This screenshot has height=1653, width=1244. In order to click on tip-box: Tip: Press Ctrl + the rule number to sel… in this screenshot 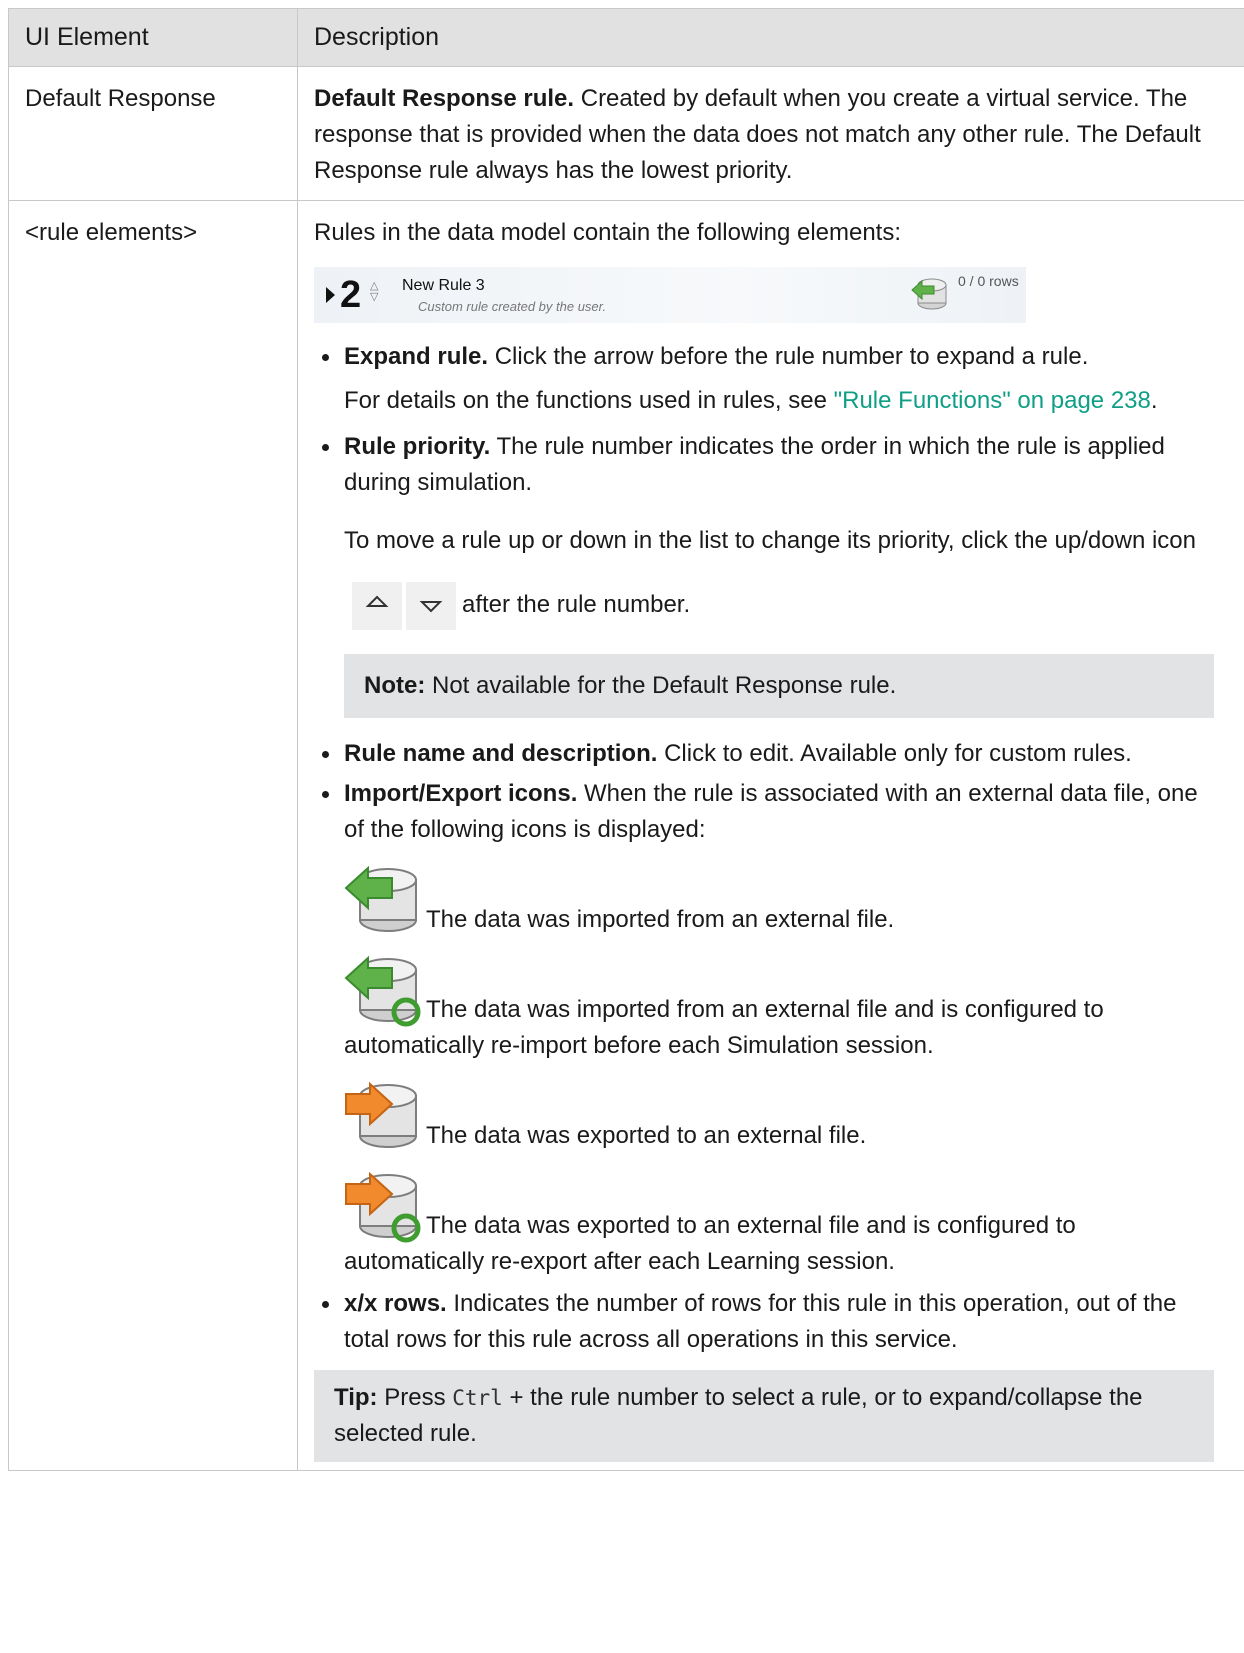, I will do `click(764, 1415)`.